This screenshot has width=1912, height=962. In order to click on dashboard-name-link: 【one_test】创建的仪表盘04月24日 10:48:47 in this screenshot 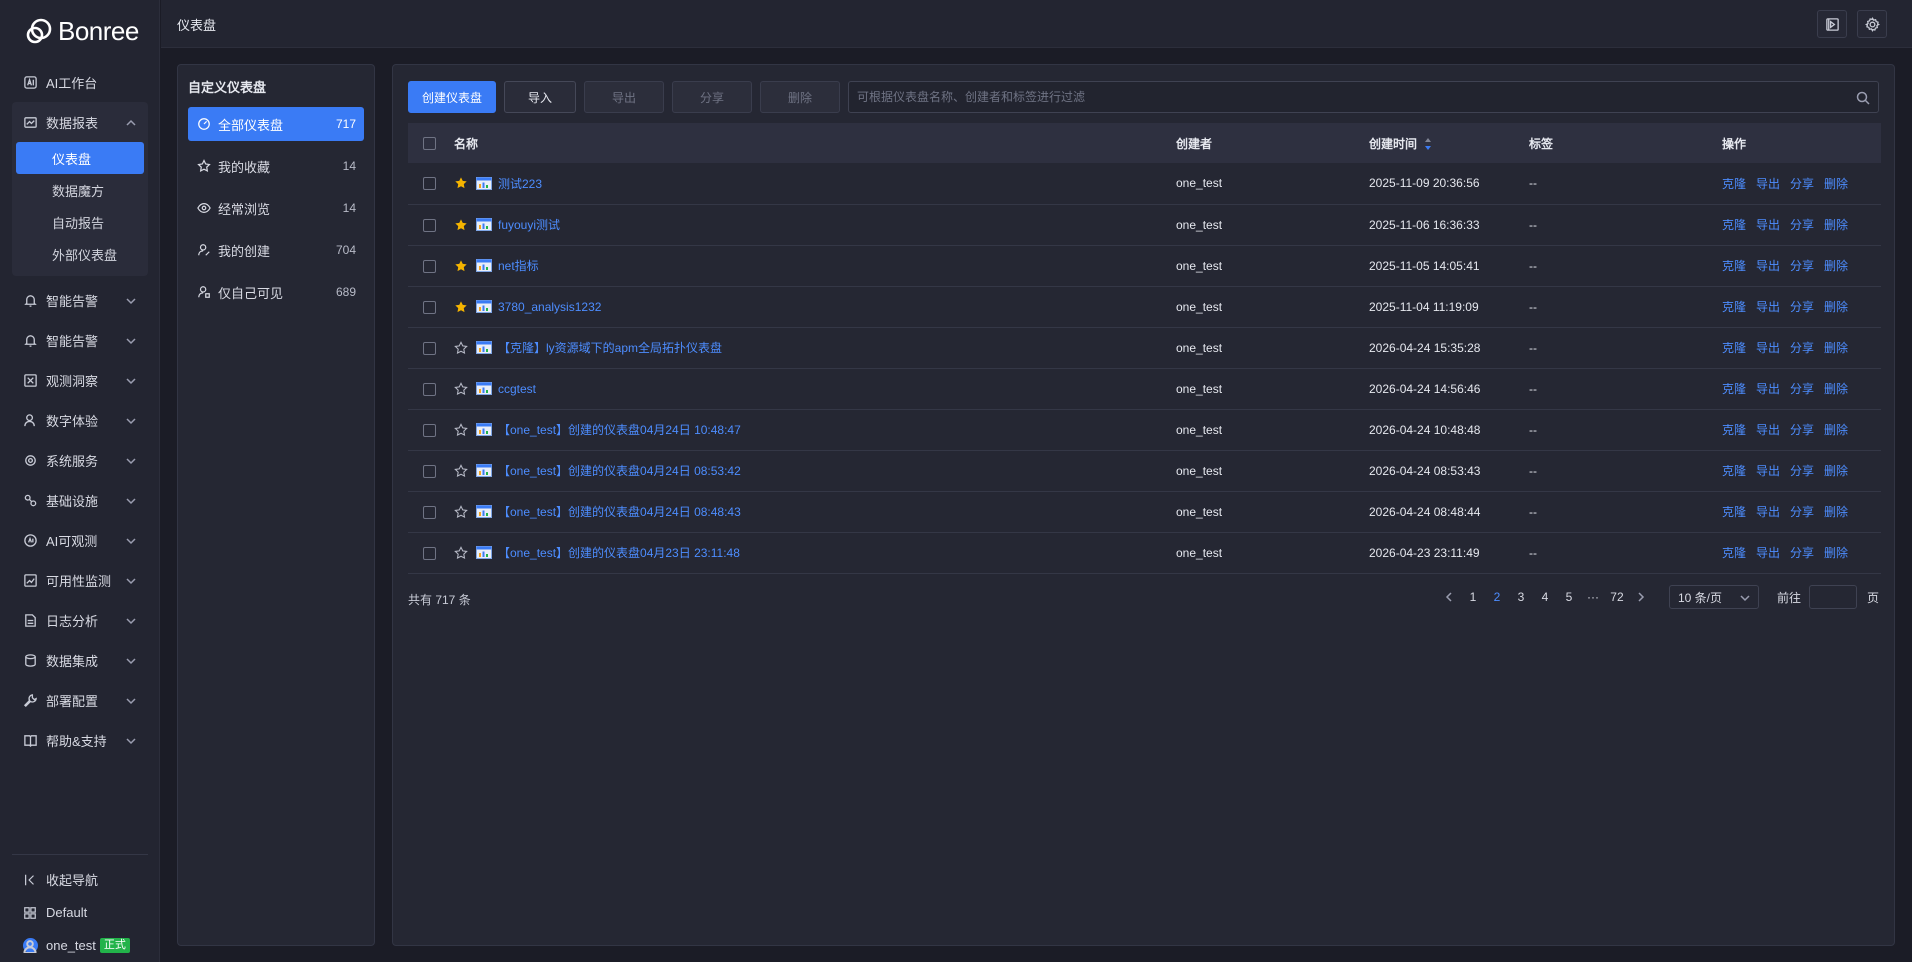, I will do `click(619, 429)`.